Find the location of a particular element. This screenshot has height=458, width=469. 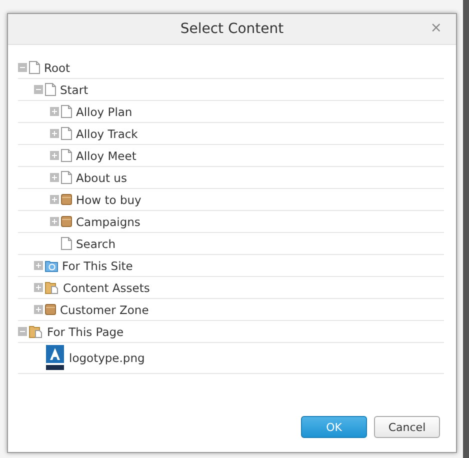

cancel-button: Cancel is located at coordinates (407, 427).